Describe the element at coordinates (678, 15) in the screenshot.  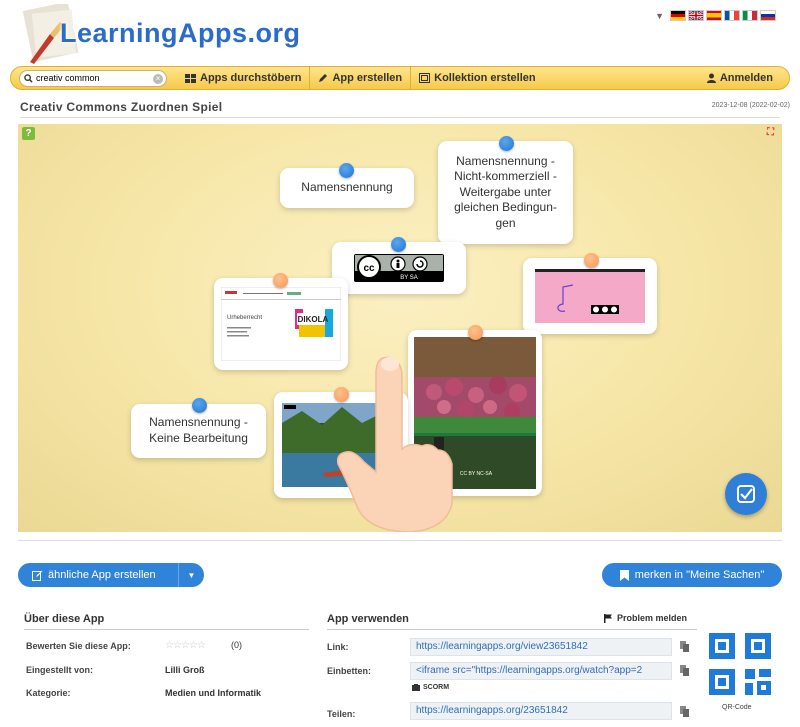
I see `flag-de-icon` at that location.